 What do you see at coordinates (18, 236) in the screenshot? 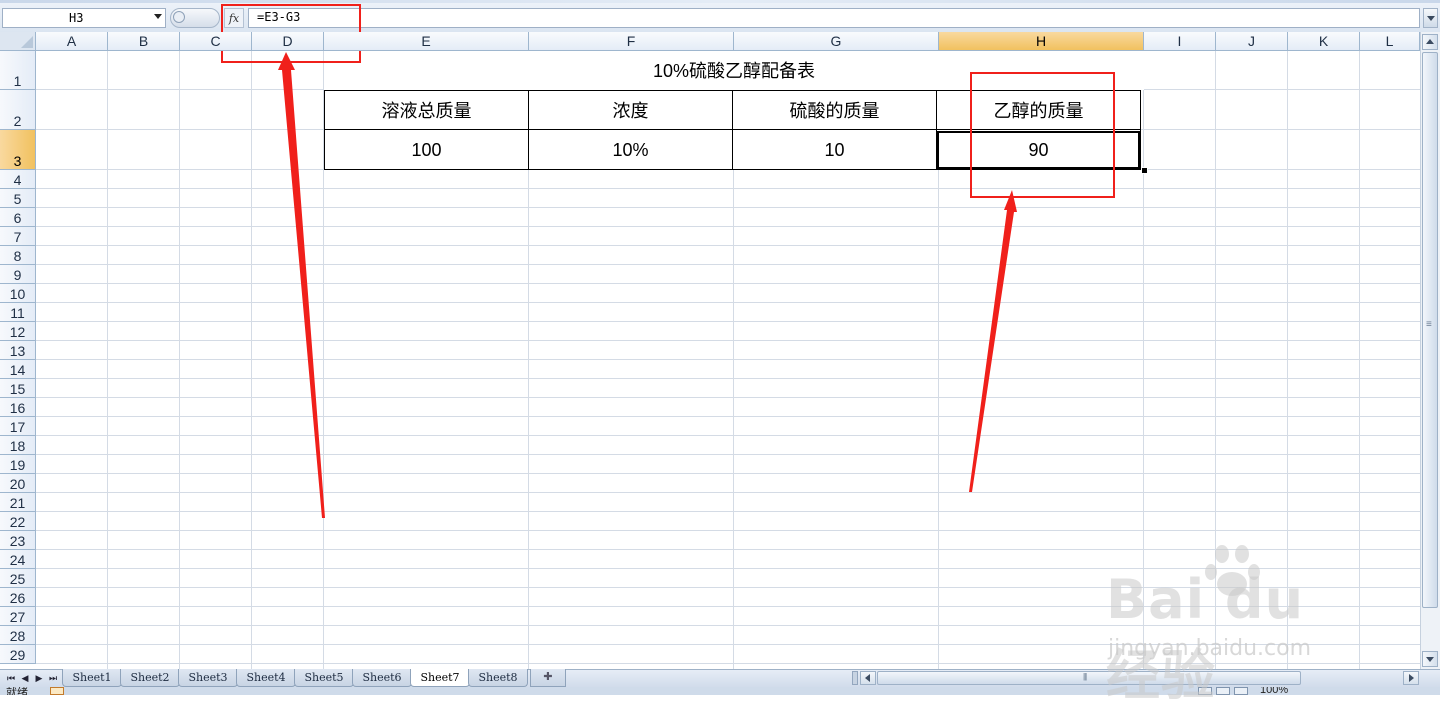
I see `row-header-7: 7` at bounding box center [18, 236].